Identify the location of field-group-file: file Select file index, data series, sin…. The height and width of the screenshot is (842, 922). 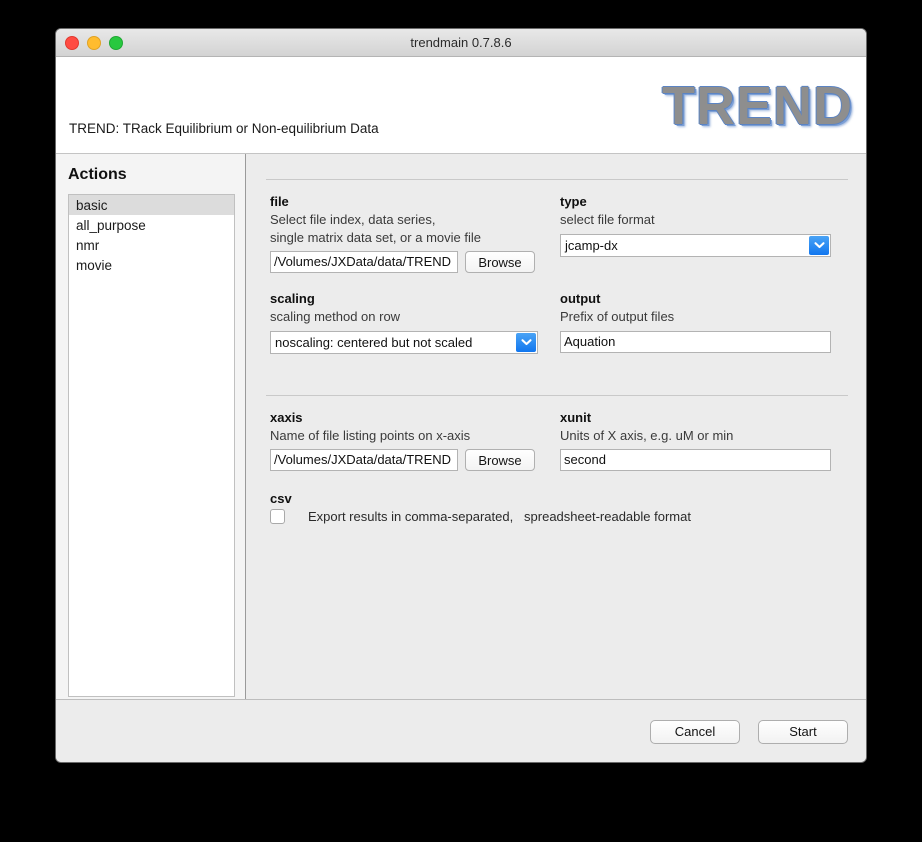
(416, 233).